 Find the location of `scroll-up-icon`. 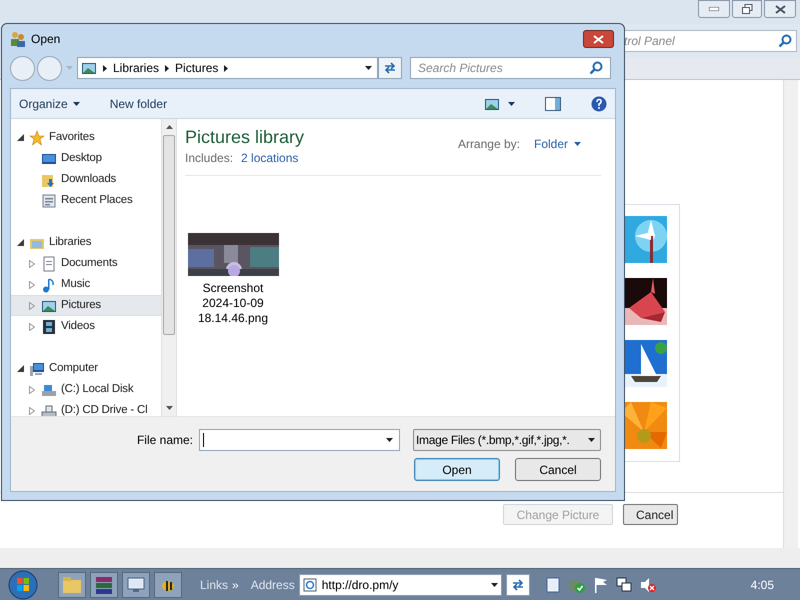

scroll-up-icon is located at coordinates (169, 127).